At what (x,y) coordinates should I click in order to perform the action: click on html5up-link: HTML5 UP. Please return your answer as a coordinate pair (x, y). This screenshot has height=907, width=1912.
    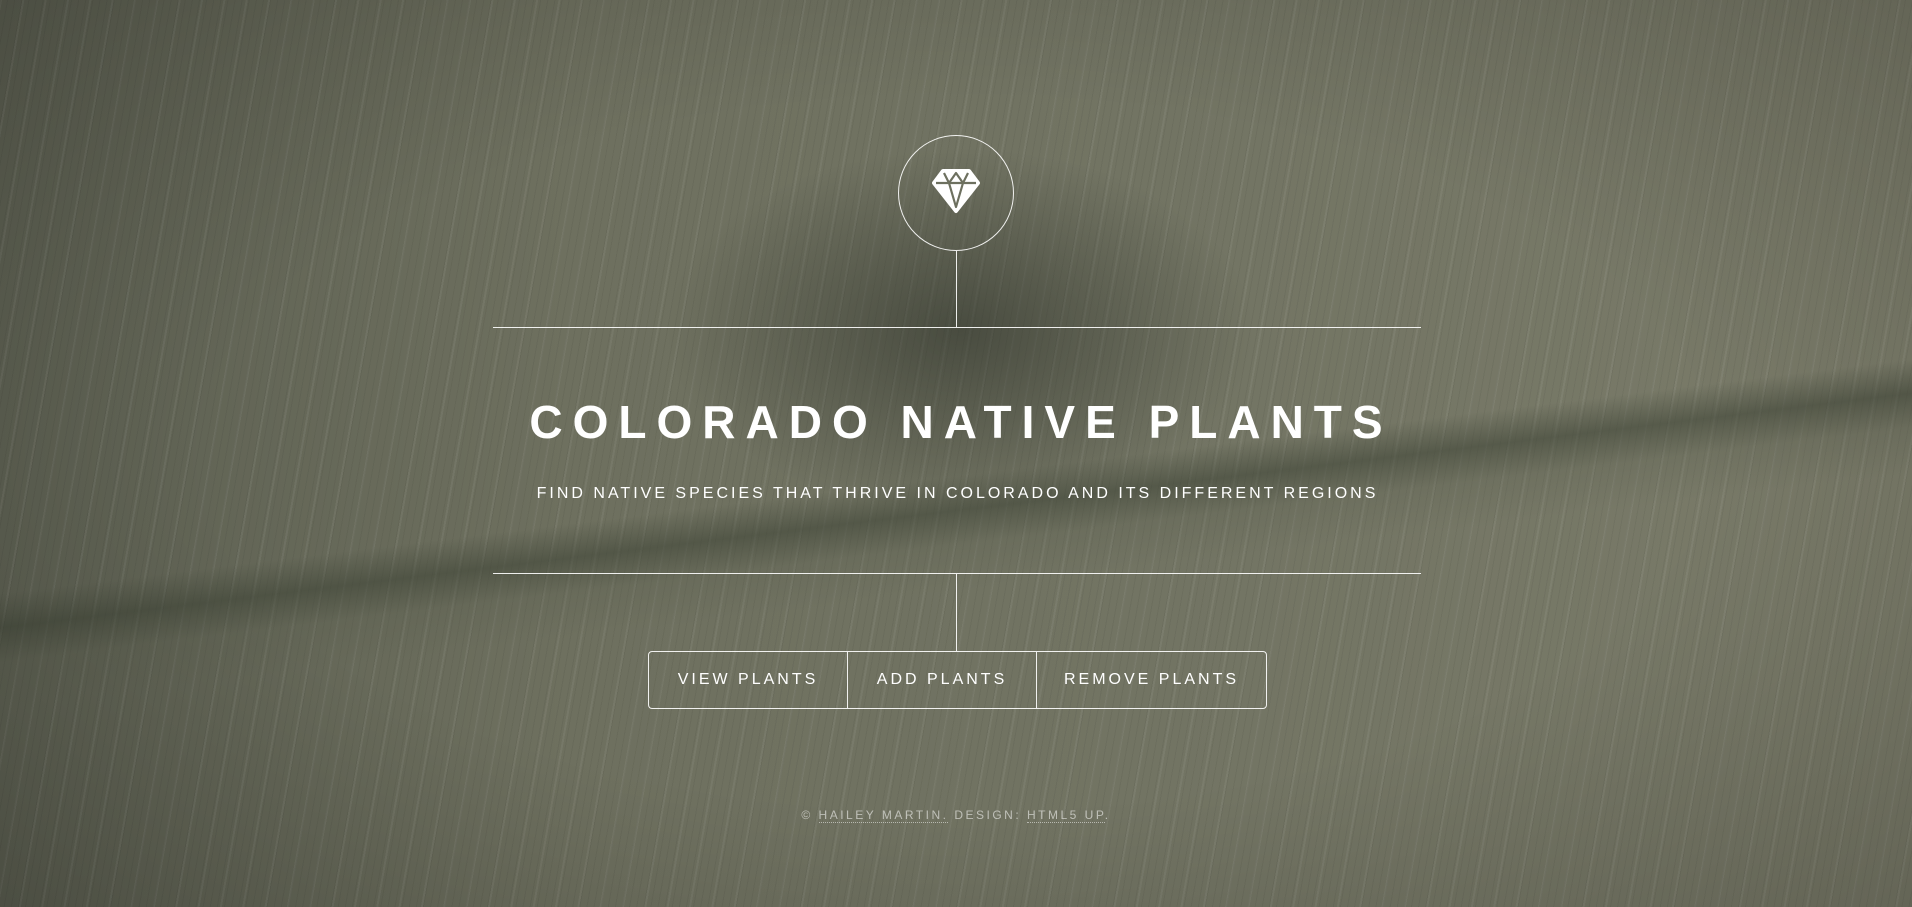
    Looking at the image, I should click on (1066, 815).